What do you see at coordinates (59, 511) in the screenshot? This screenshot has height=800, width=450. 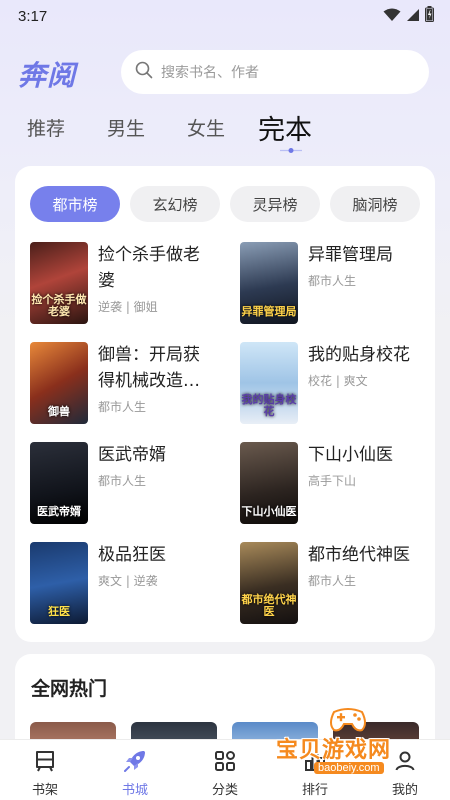 I see `cover-text: 医武帝婿` at bounding box center [59, 511].